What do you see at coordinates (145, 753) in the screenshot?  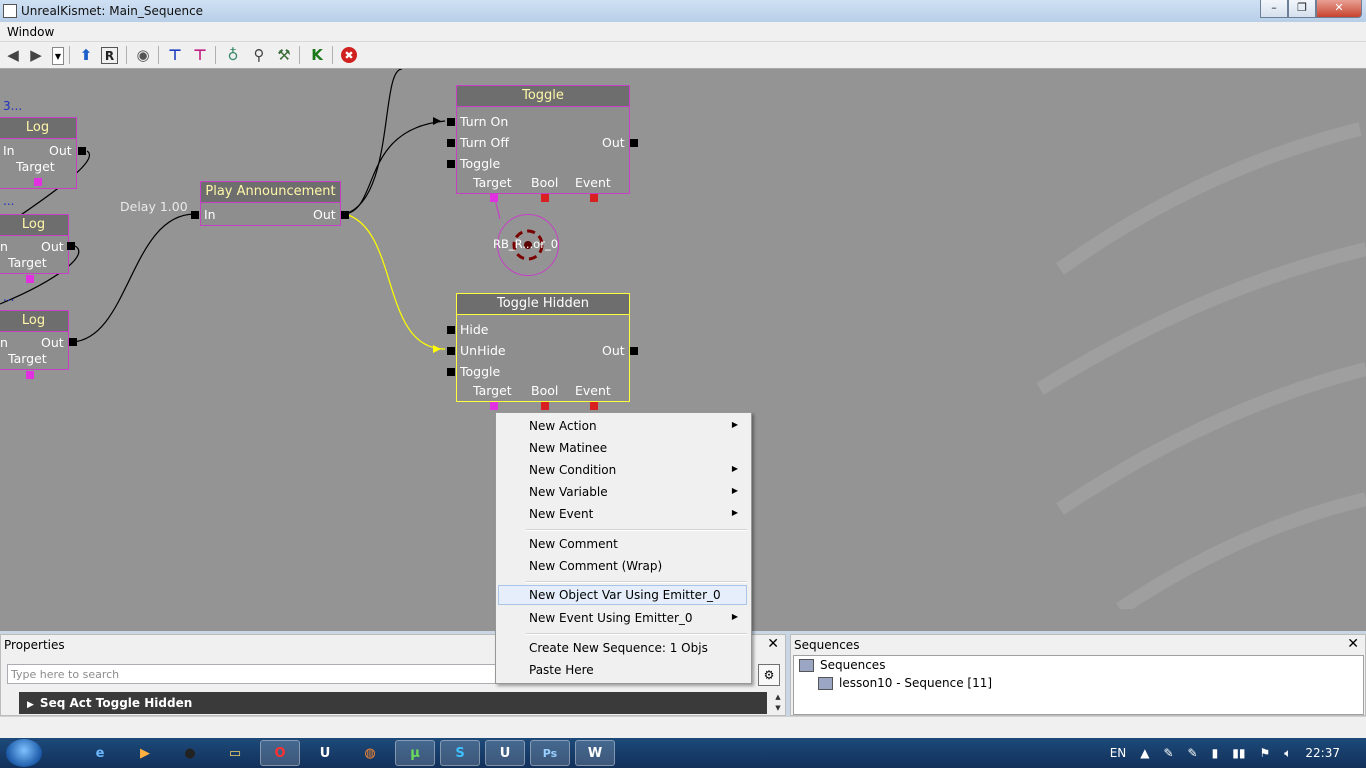 I see `media-player-icon: ▶` at bounding box center [145, 753].